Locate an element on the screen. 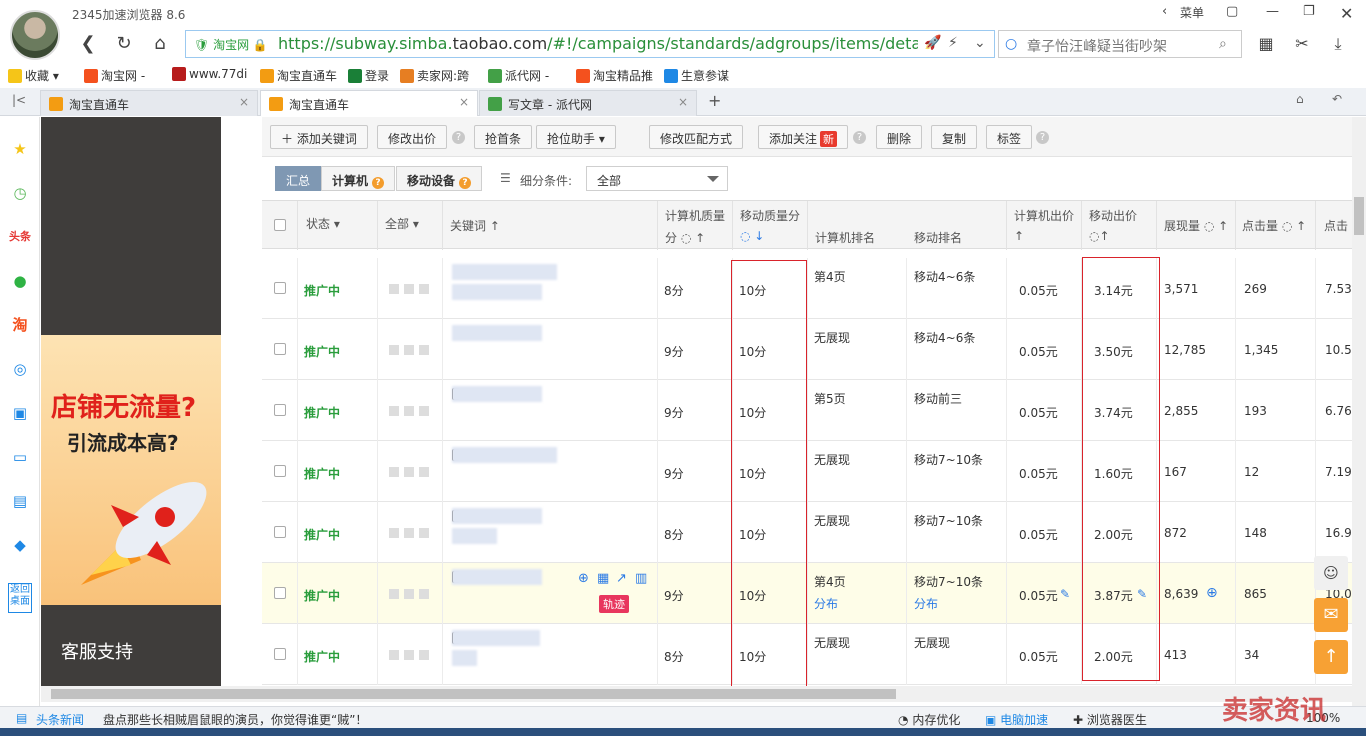 This screenshot has height=736, width=1366. copy-button: 复制 is located at coordinates (954, 137).